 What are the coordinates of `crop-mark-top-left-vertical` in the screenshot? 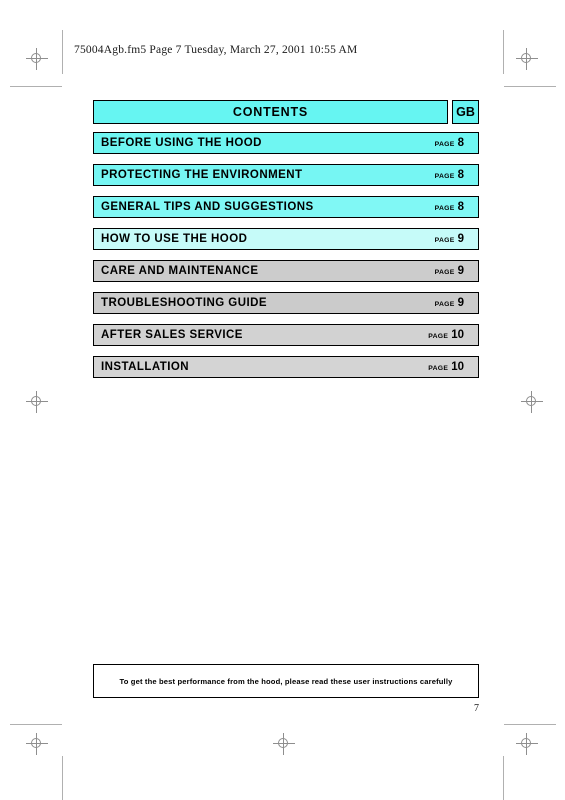 It's located at (62, 52).